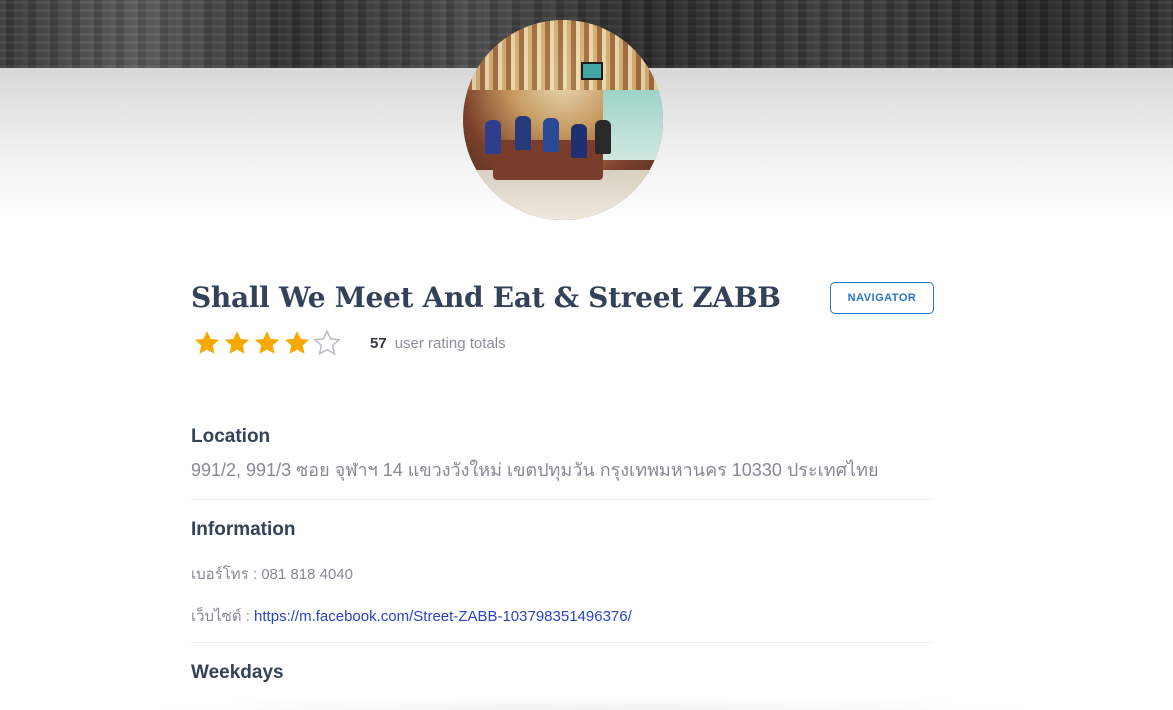  I want to click on star-rating, so click(267, 343).